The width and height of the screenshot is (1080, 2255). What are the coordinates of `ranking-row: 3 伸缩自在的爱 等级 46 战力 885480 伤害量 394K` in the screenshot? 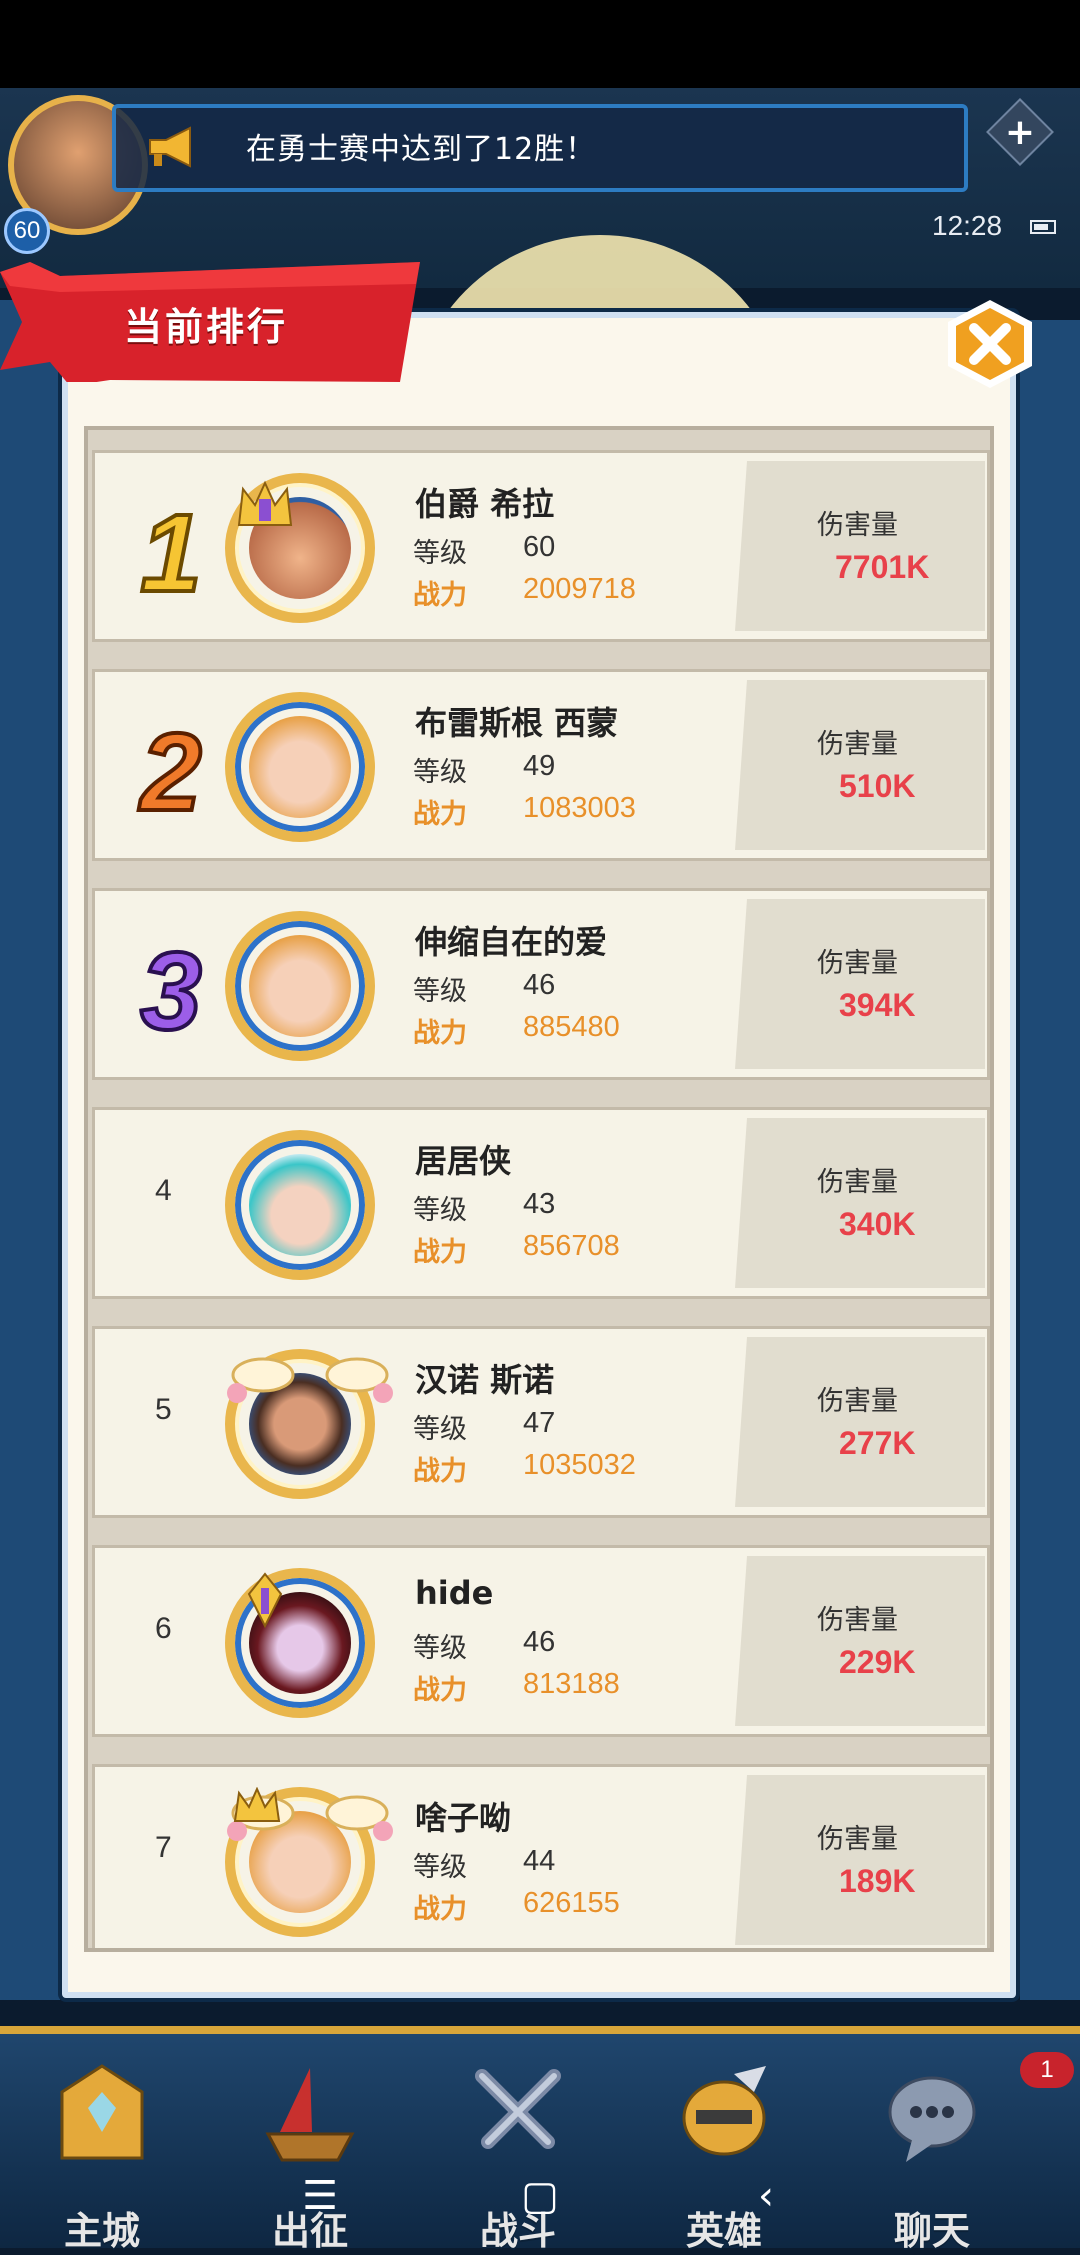 It's located at (541, 984).